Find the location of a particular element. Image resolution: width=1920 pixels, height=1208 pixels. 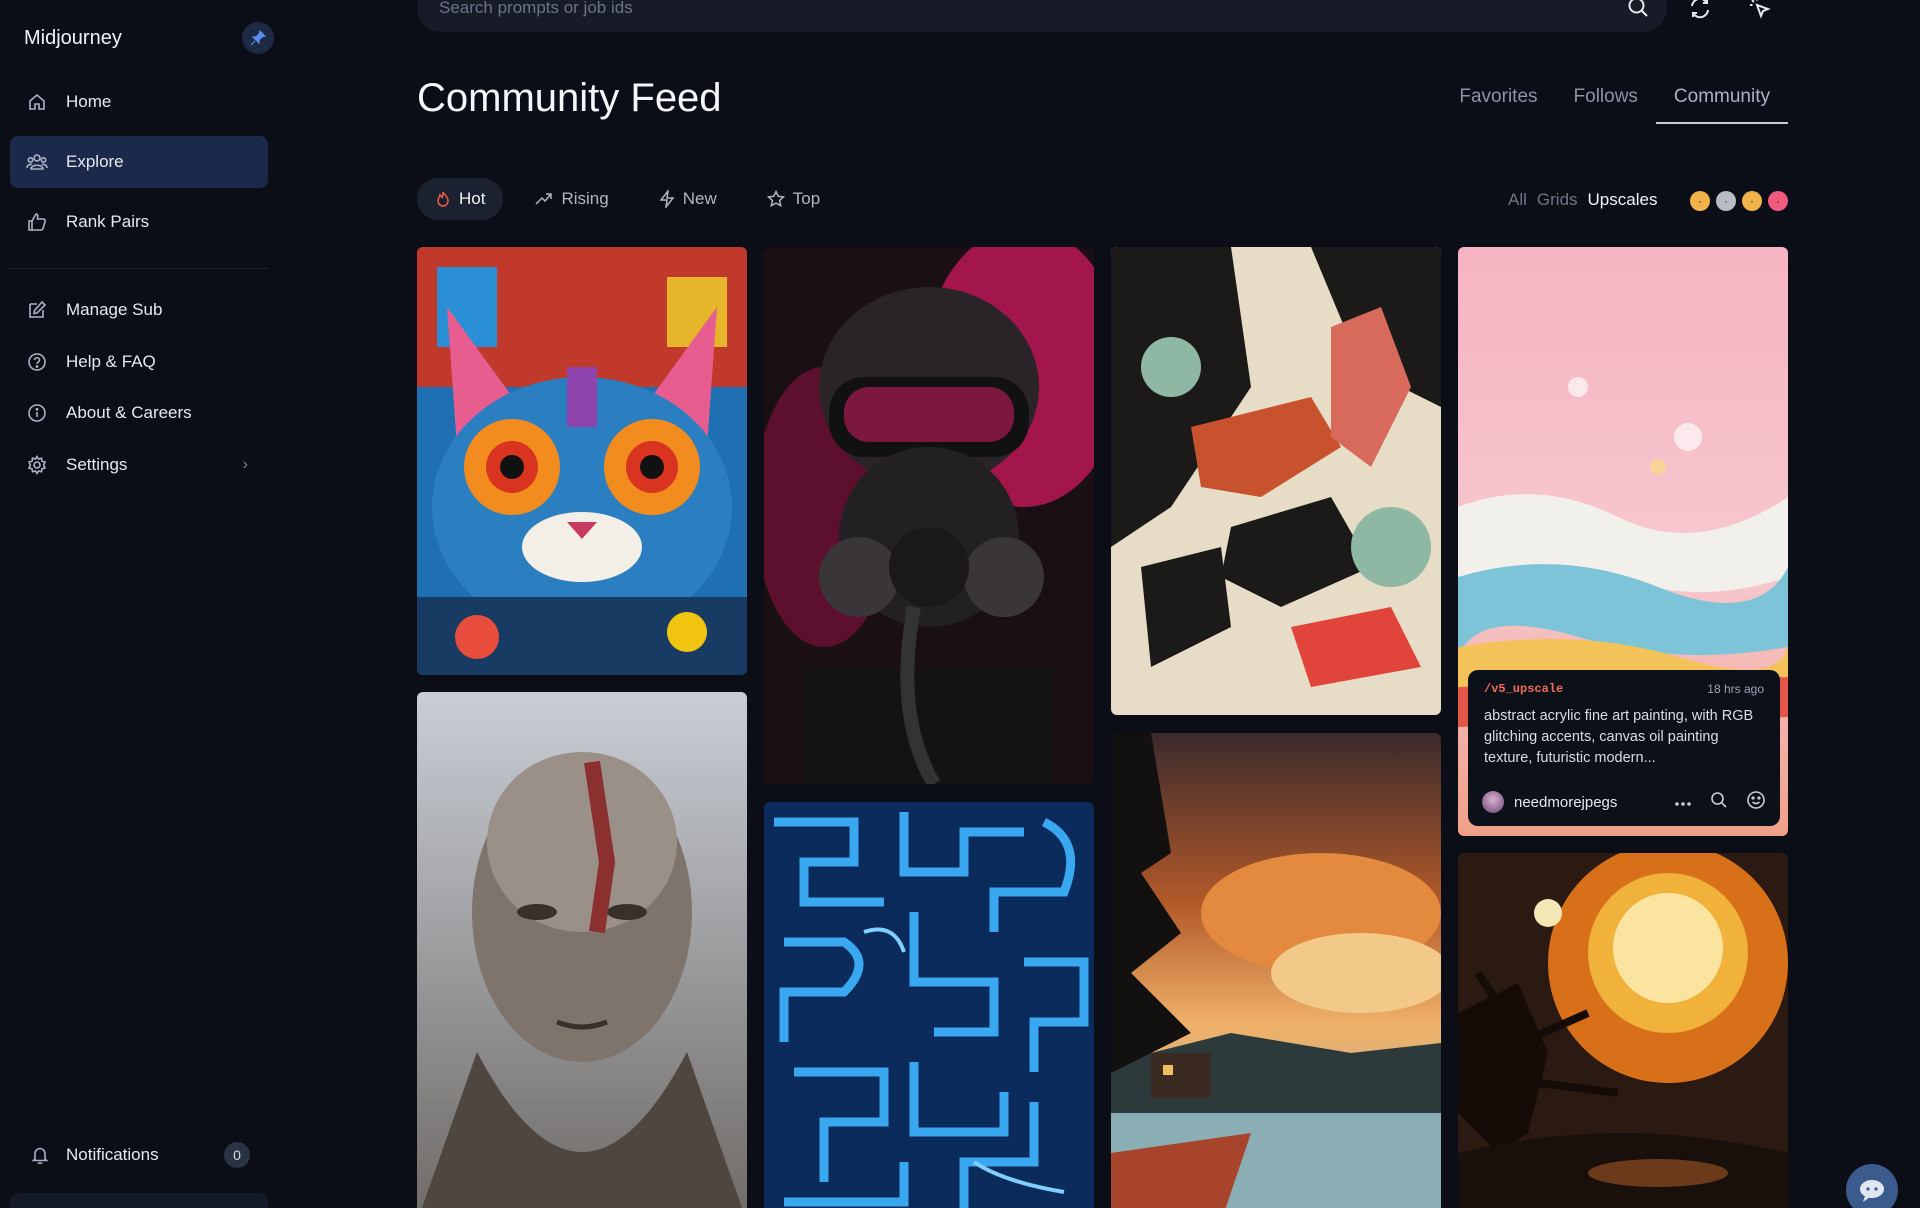

sidebar-item-label: Rank Pairs is located at coordinates (108, 221).